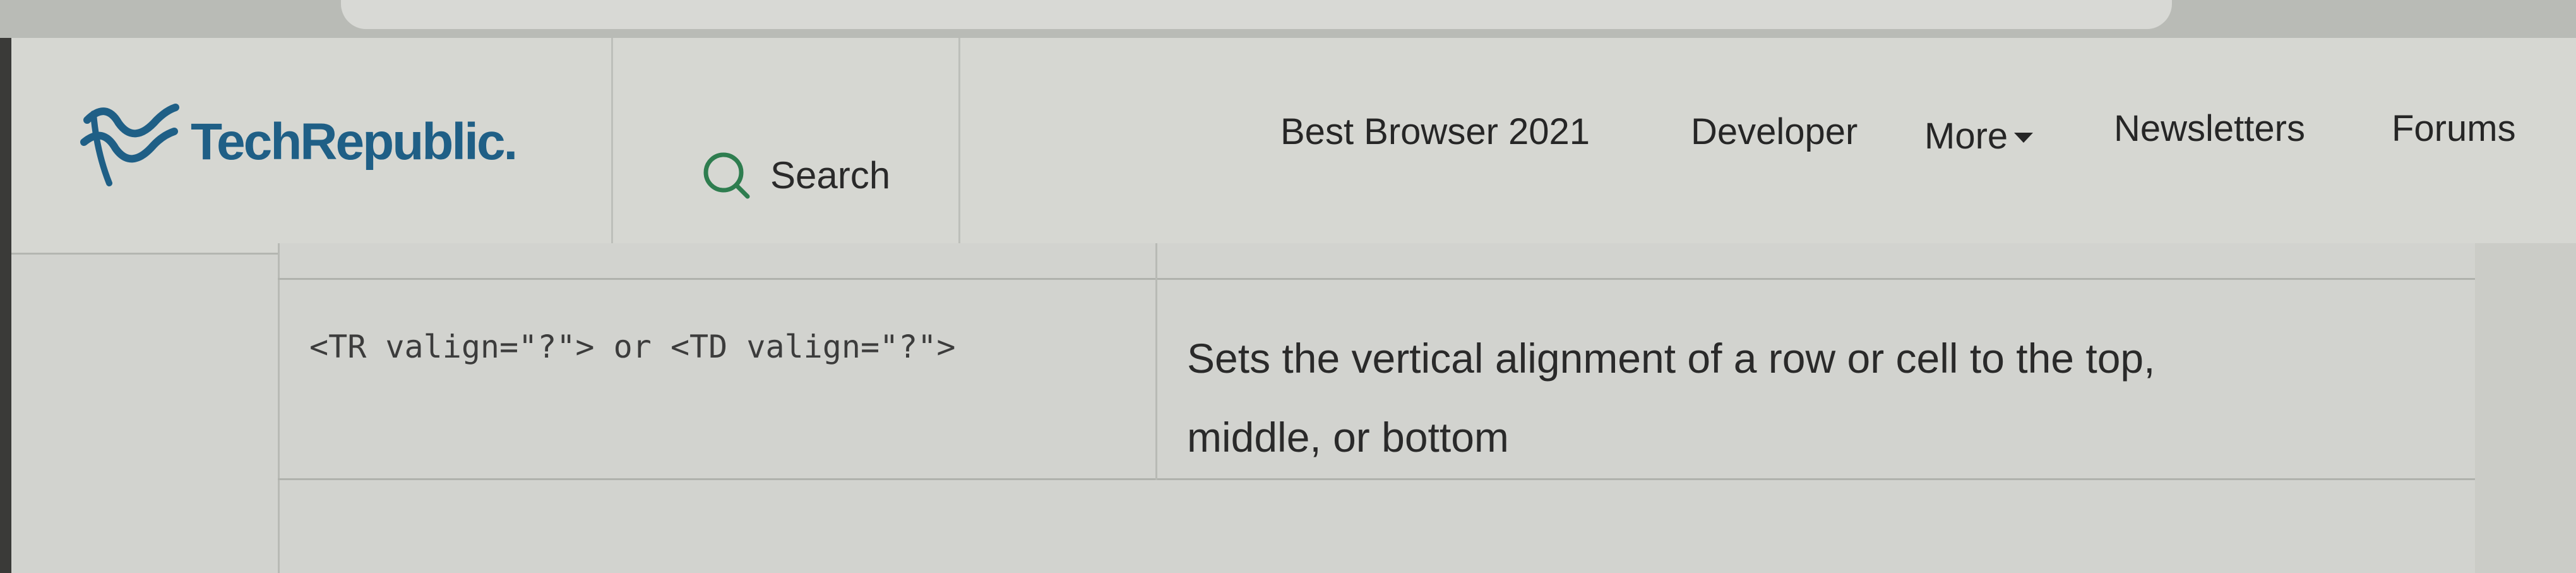  What do you see at coordinates (830, 175) in the screenshot?
I see `search-label: Search` at bounding box center [830, 175].